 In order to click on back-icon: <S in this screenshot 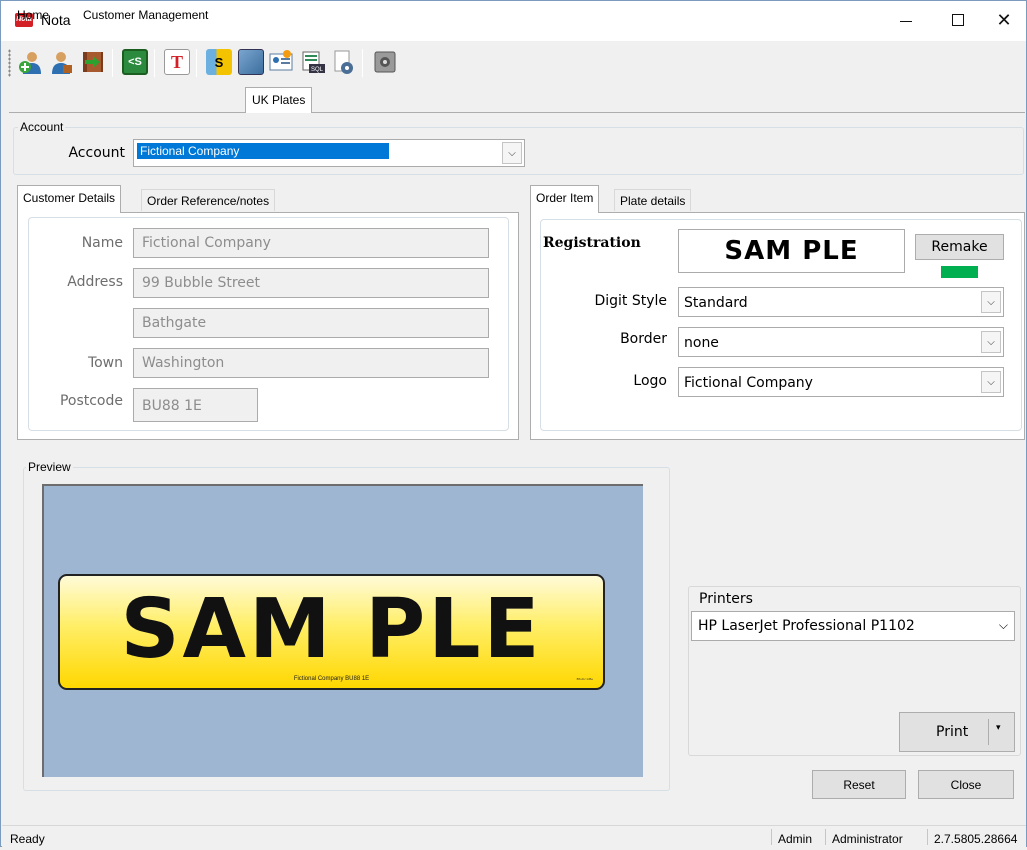, I will do `click(135, 62)`.